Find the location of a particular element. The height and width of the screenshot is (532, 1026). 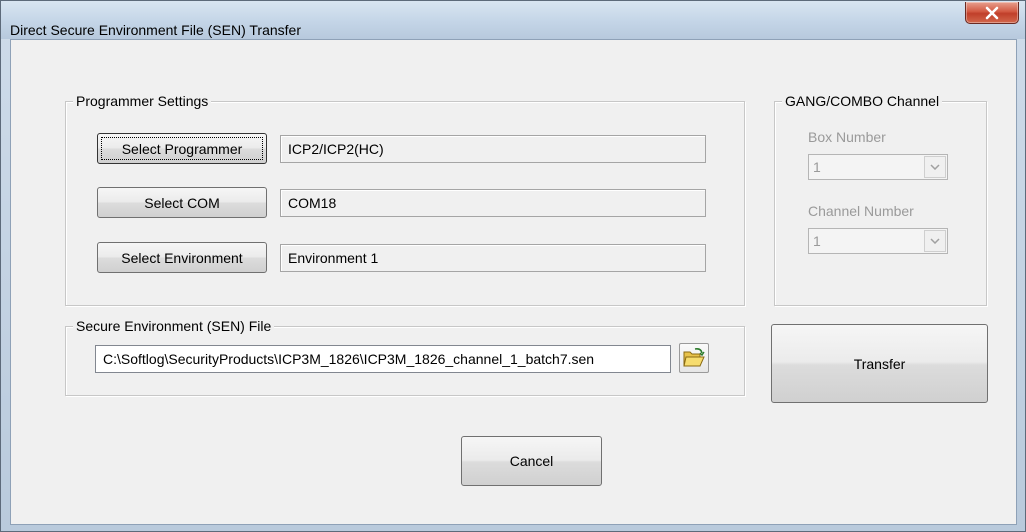

box-number-value: 1 is located at coordinates (817, 167).